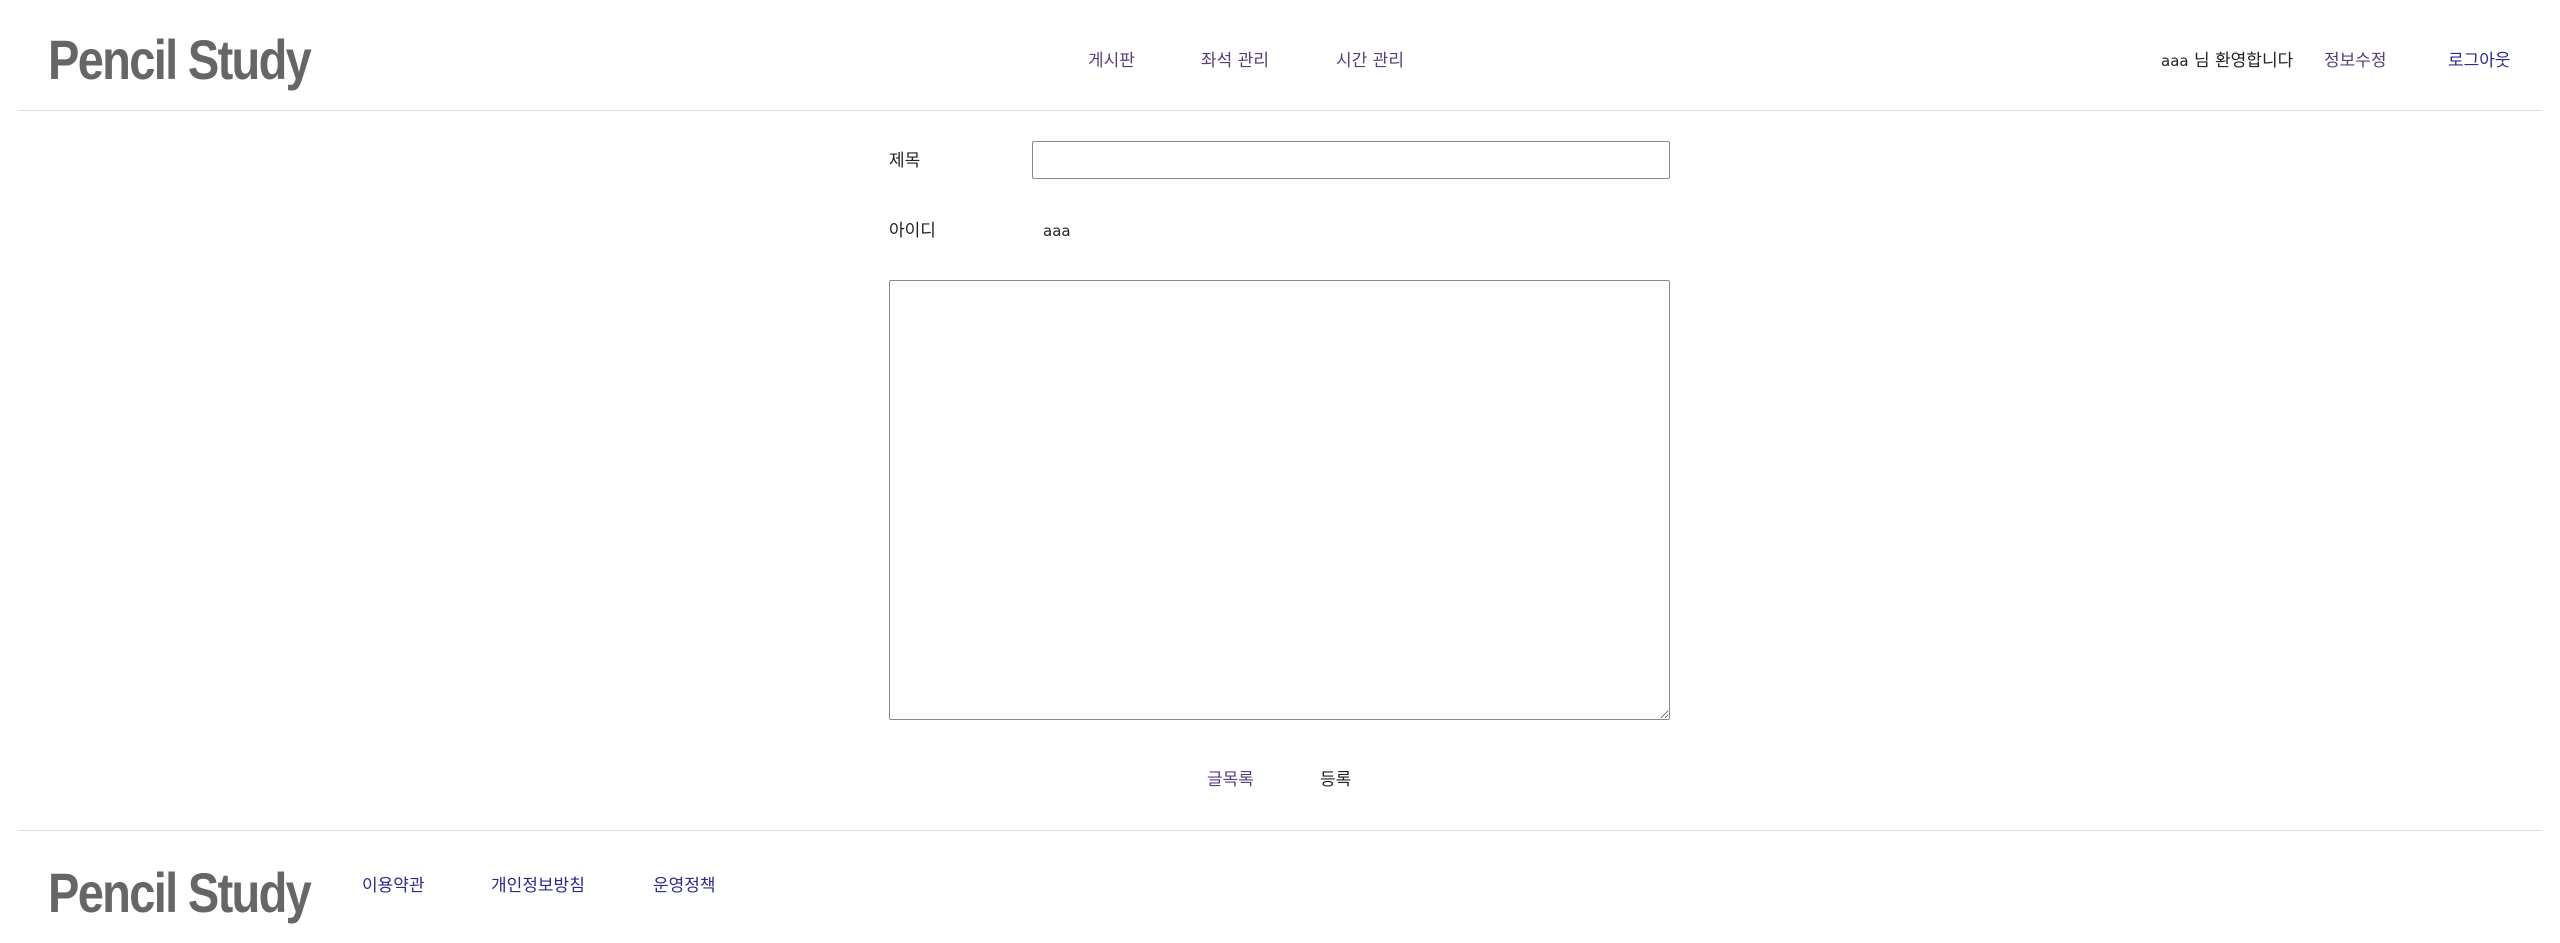  What do you see at coordinates (393, 886) in the screenshot?
I see `footer-terms-link: 이용약관` at bounding box center [393, 886].